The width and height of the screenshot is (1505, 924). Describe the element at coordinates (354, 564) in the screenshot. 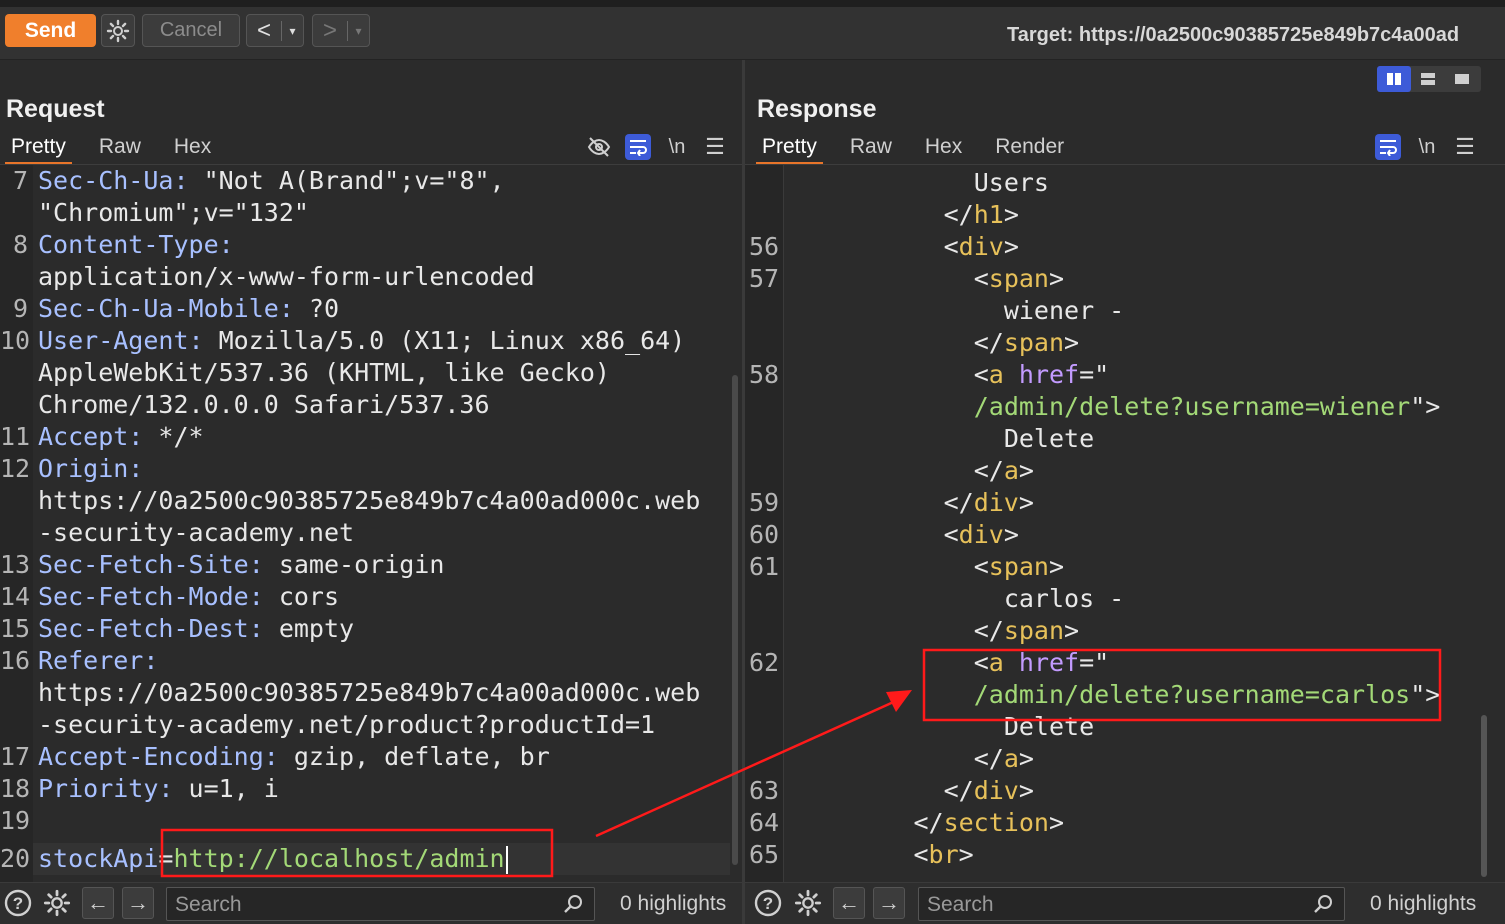

I see `header-value: same-origin` at that location.